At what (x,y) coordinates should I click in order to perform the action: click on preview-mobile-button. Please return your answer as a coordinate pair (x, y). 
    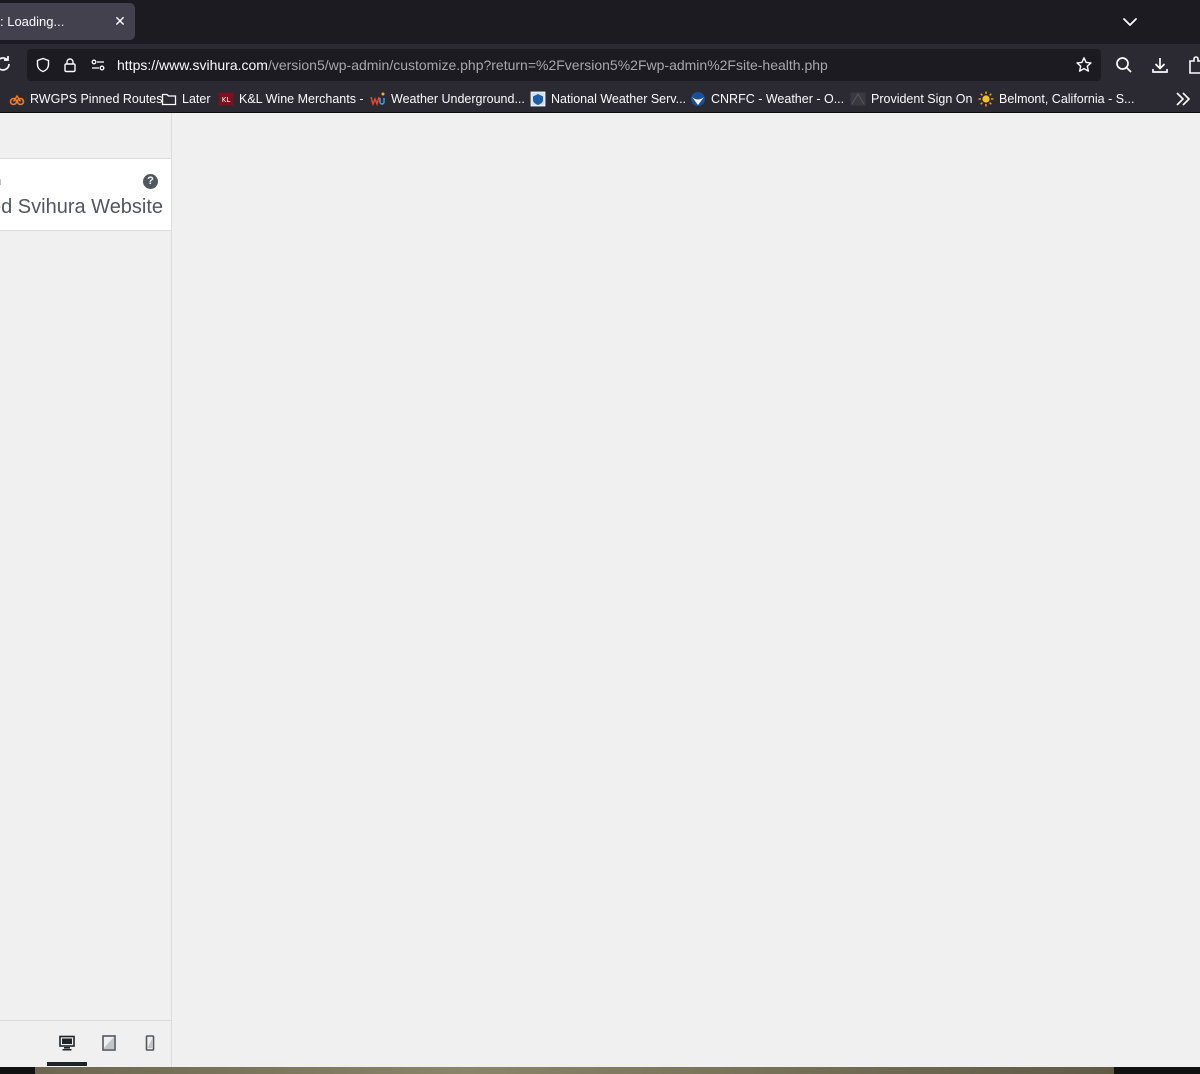
    Looking at the image, I should click on (150, 1047).